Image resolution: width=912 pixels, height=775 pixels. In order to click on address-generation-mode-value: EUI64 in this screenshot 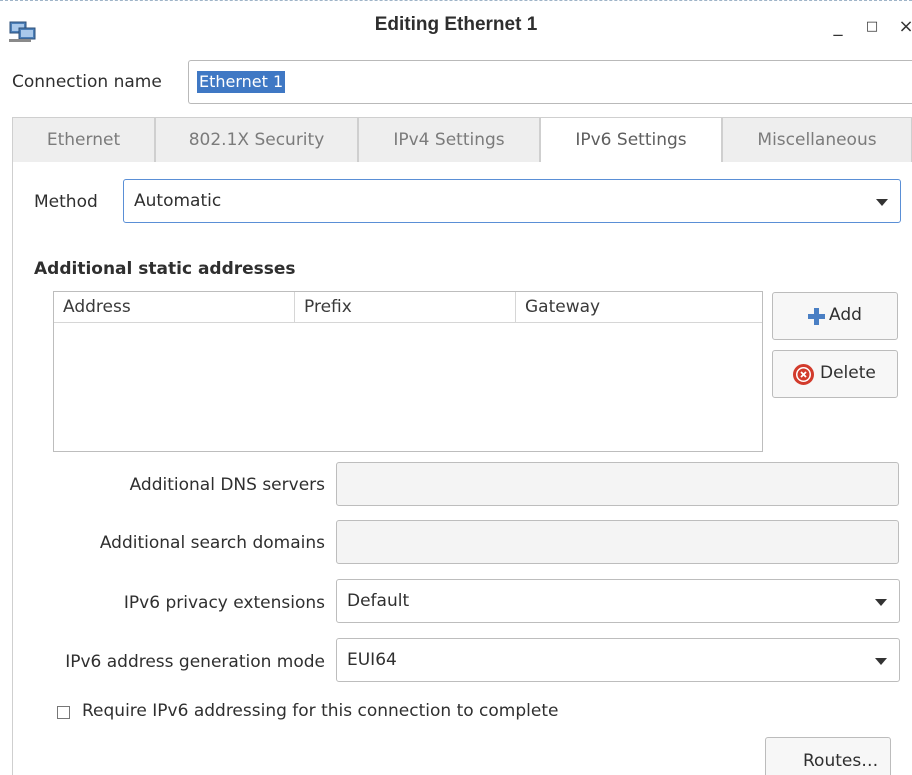, I will do `click(372, 660)`.